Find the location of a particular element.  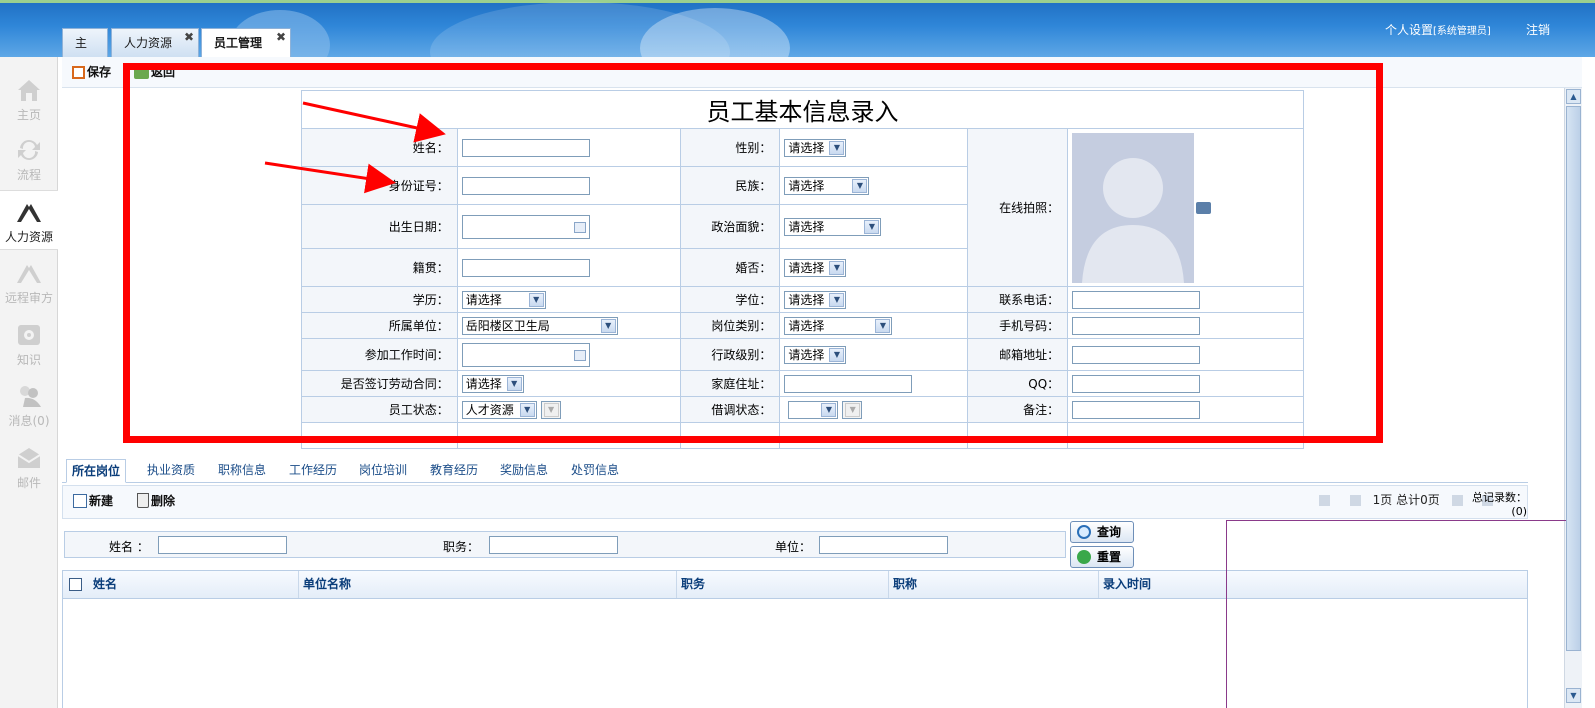

native-place-input is located at coordinates (525, 267).